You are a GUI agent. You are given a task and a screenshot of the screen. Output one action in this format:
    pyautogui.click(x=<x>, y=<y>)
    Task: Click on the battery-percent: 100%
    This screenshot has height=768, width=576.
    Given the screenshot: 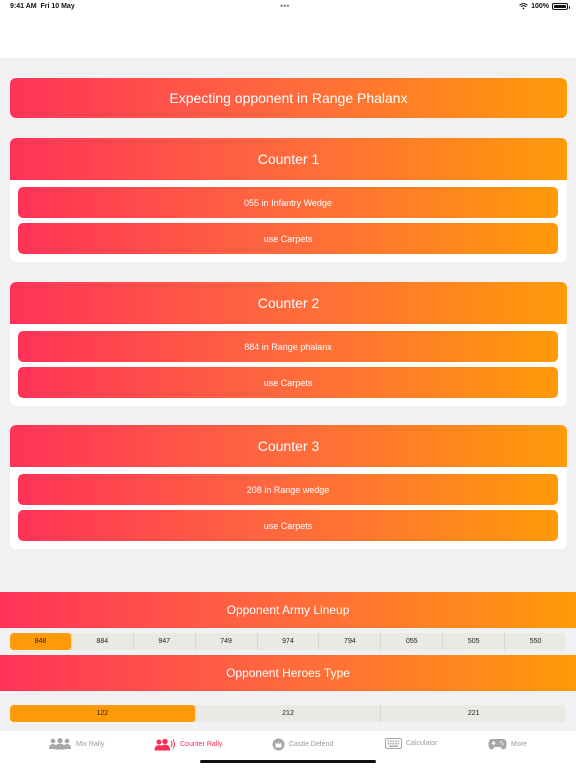 What is the action you would take?
    pyautogui.click(x=540, y=6)
    